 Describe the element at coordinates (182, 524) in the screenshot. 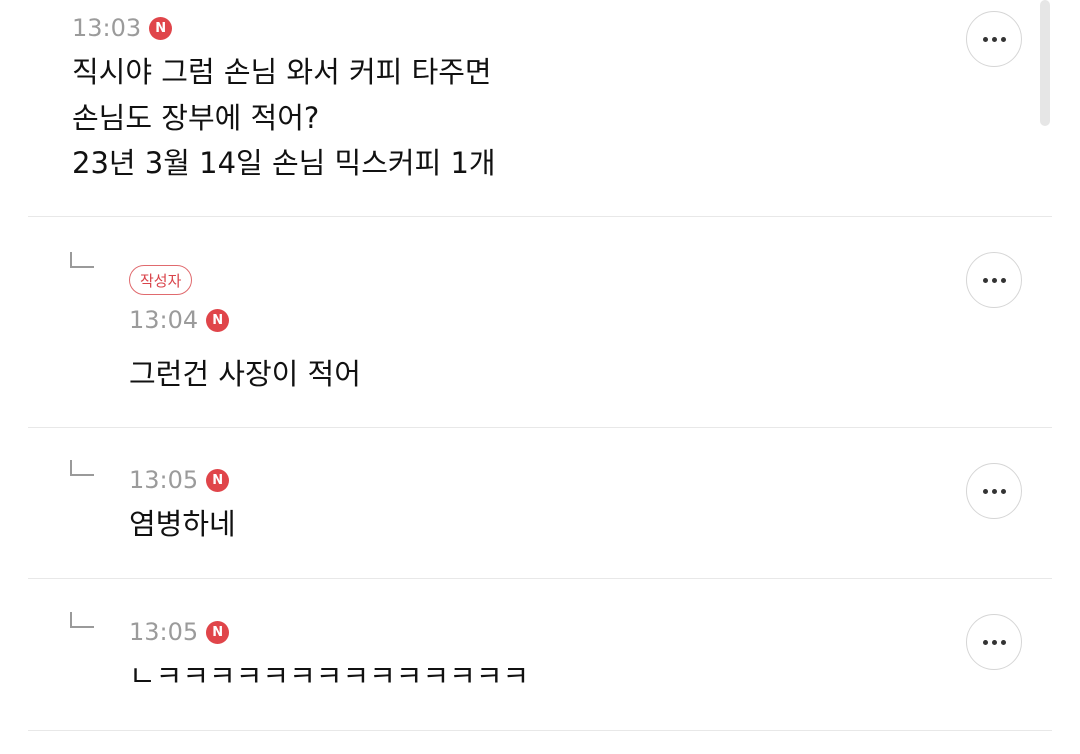

I see `comment-text: 염병하네` at that location.